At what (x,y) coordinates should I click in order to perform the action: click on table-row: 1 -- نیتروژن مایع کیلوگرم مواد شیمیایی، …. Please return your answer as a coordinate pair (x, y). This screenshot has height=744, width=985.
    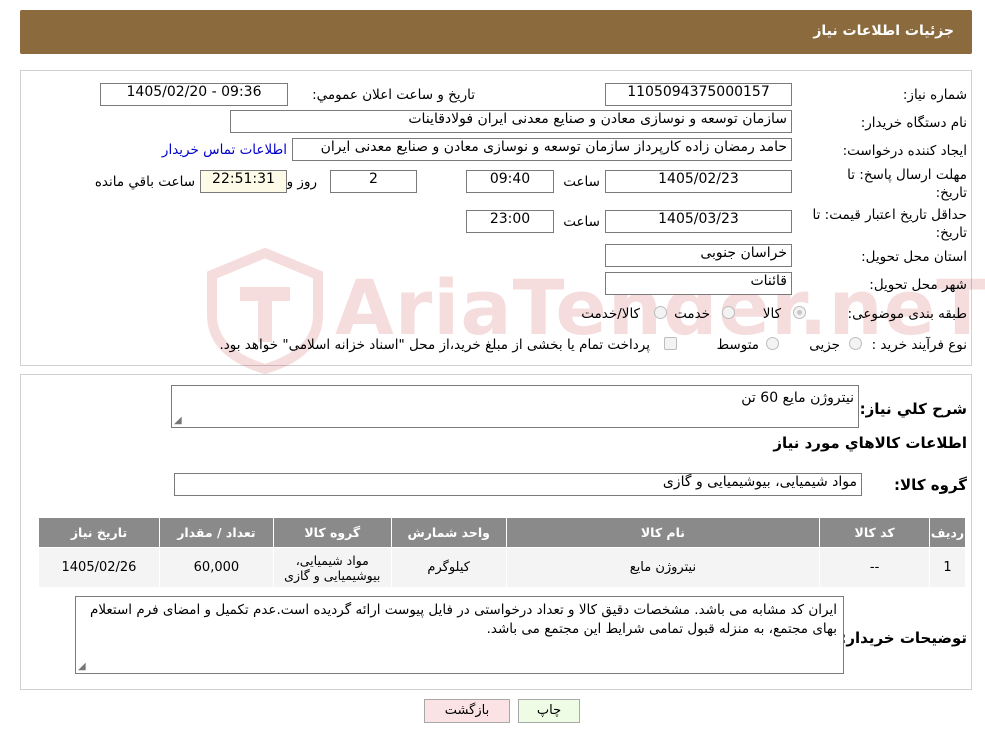
    Looking at the image, I should click on (502, 567).